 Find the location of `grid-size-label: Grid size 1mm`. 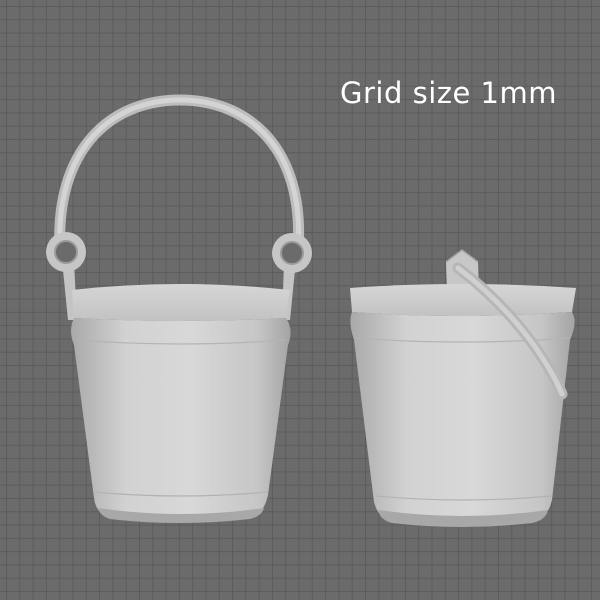

grid-size-label: Grid size 1mm is located at coordinates (448, 93).